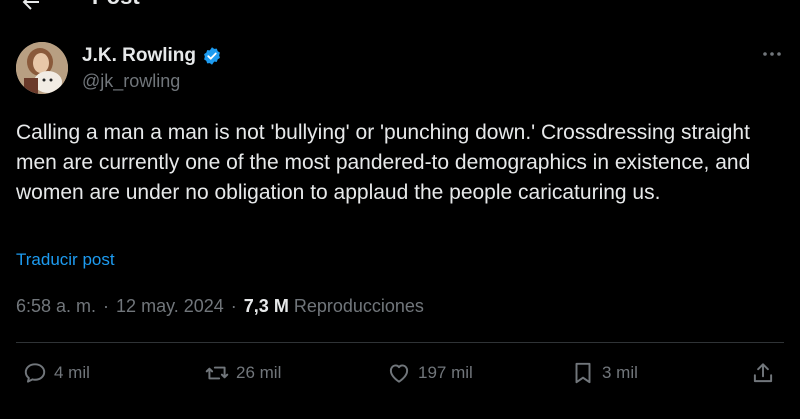 The image size is (800, 419). What do you see at coordinates (359, 306) in the screenshot?
I see `views-label: Reproducciones` at bounding box center [359, 306].